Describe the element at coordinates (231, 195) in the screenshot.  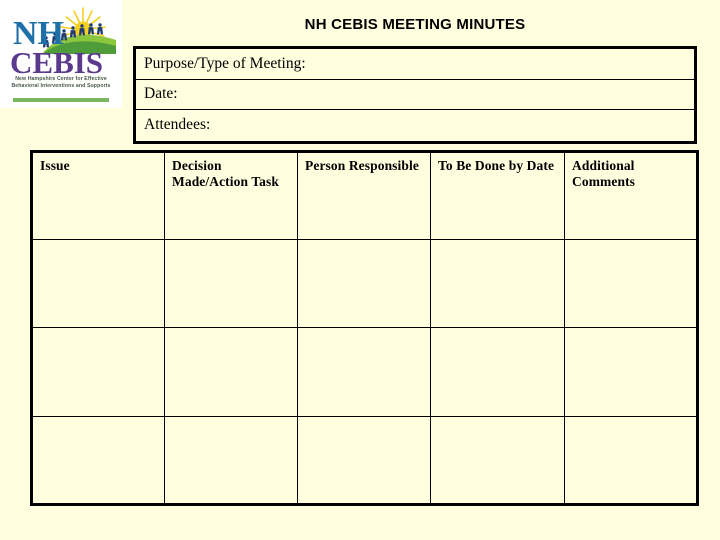
I see `column-header-decision: Decision Made/Action Task` at that location.